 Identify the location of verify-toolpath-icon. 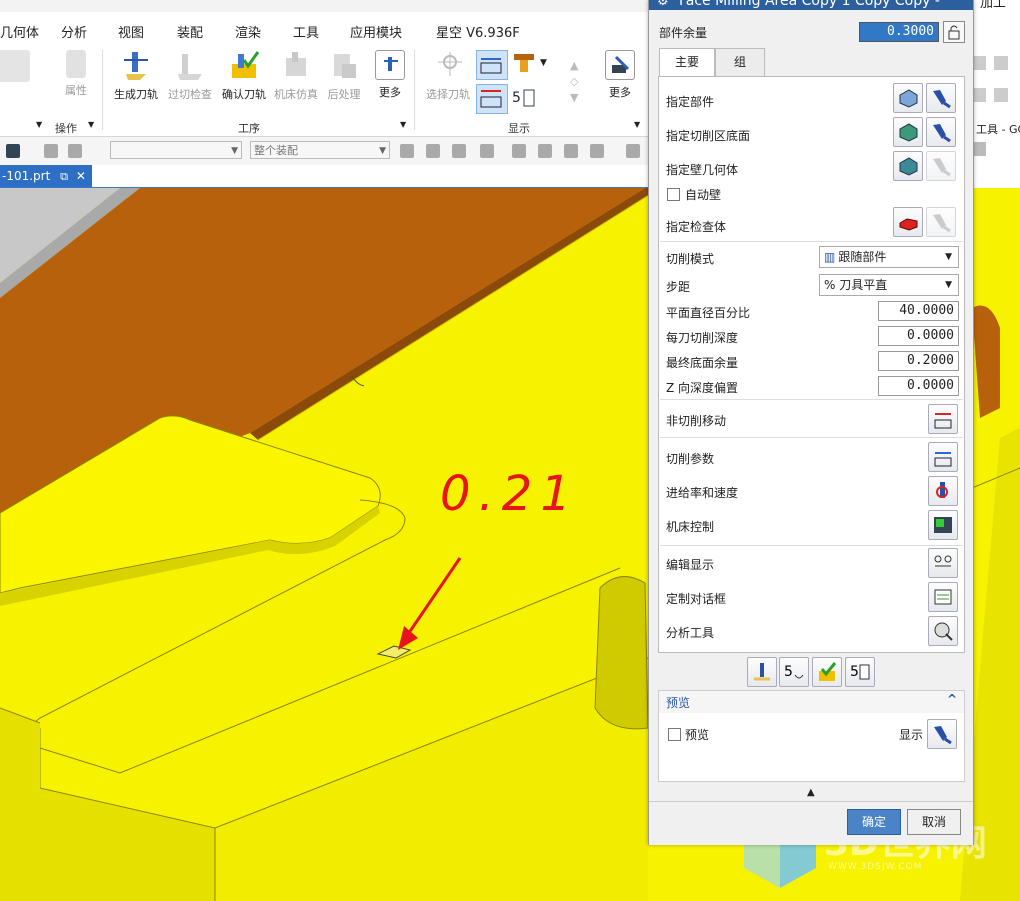
(244, 66).